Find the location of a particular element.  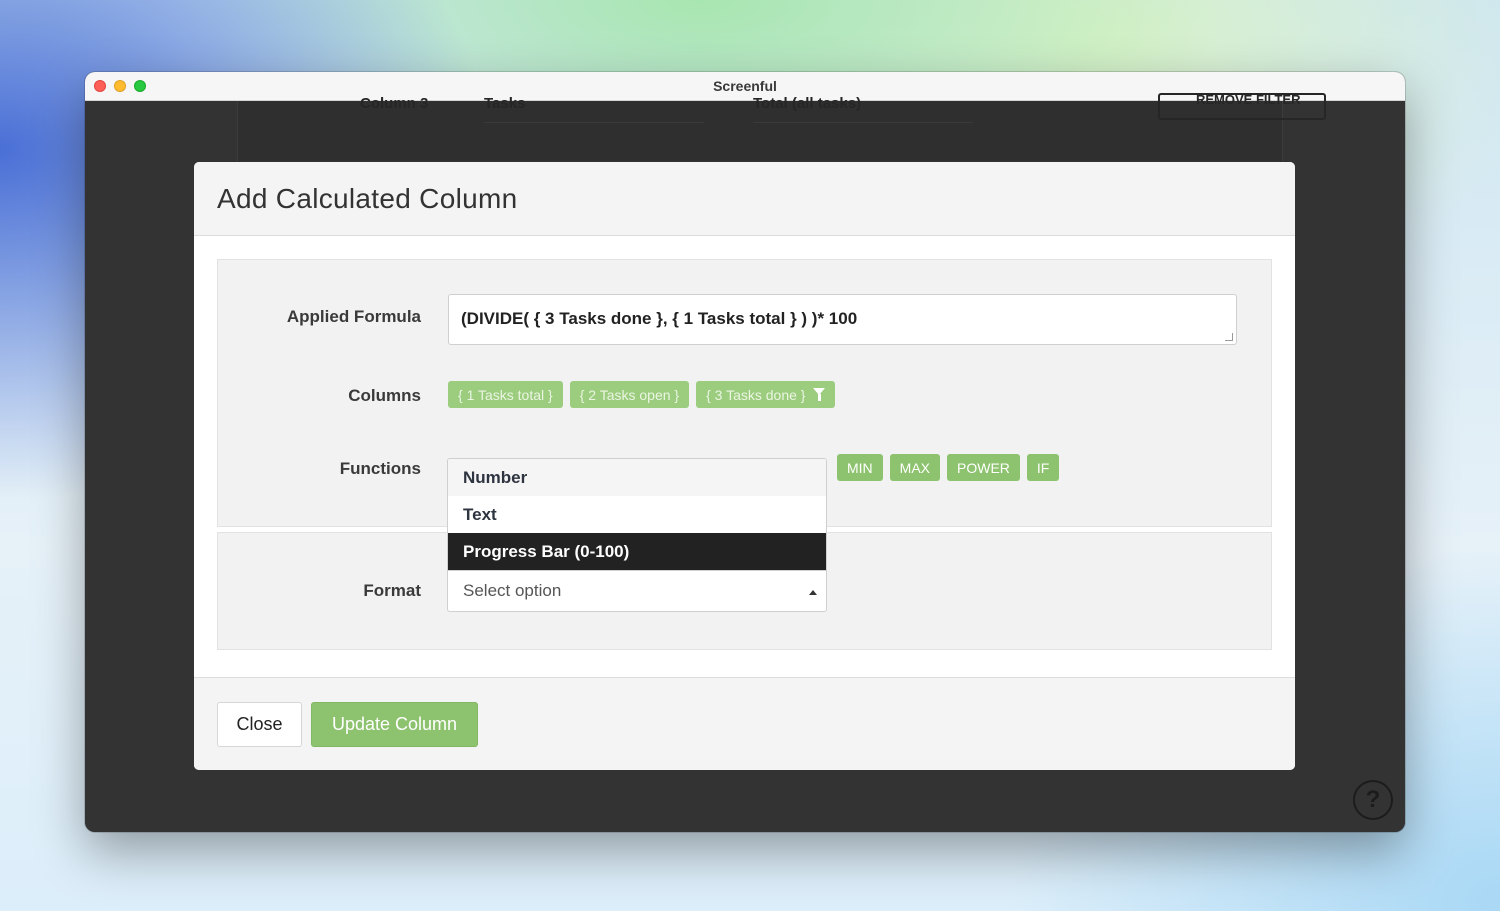

minimize-window-button is located at coordinates (120, 86).